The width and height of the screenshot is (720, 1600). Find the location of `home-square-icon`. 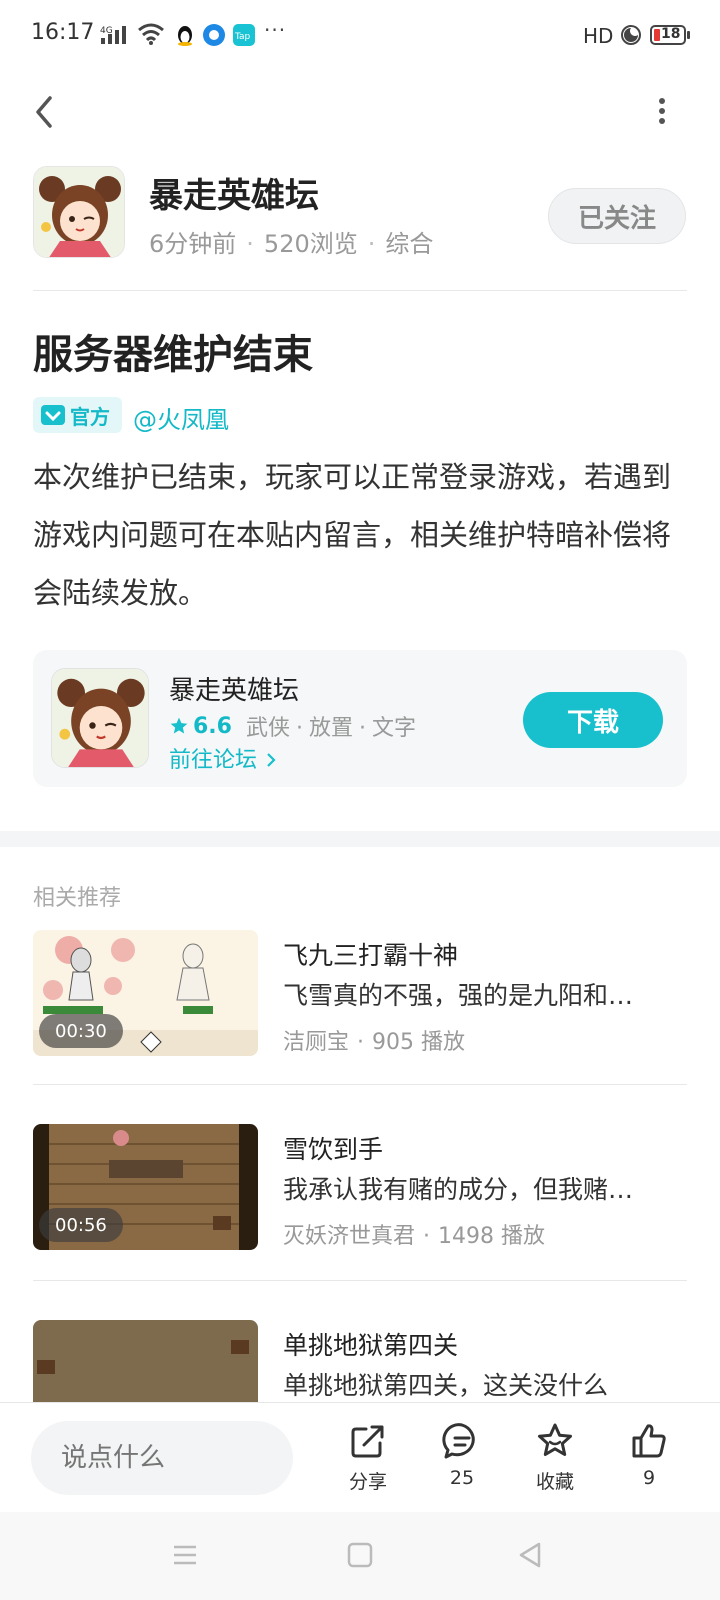

home-square-icon is located at coordinates (360, 1555).